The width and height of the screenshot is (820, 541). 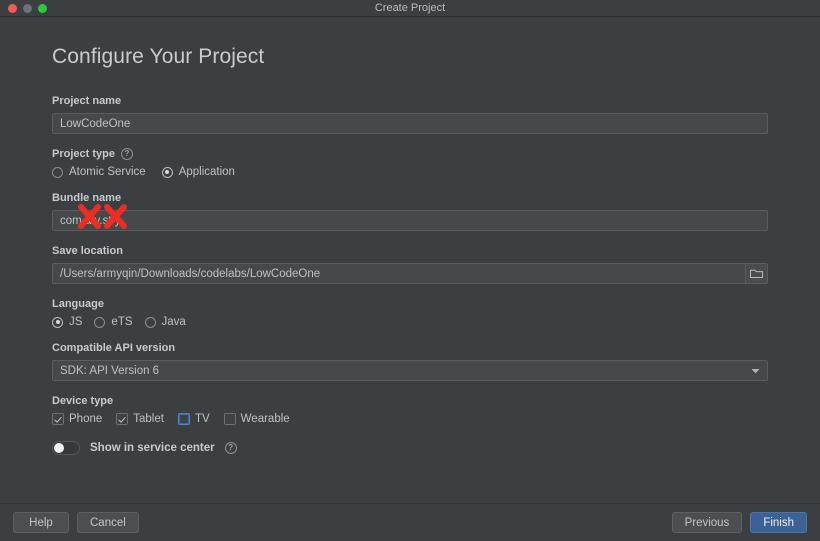 I want to click on project-name-label: Project name, so click(x=410, y=101).